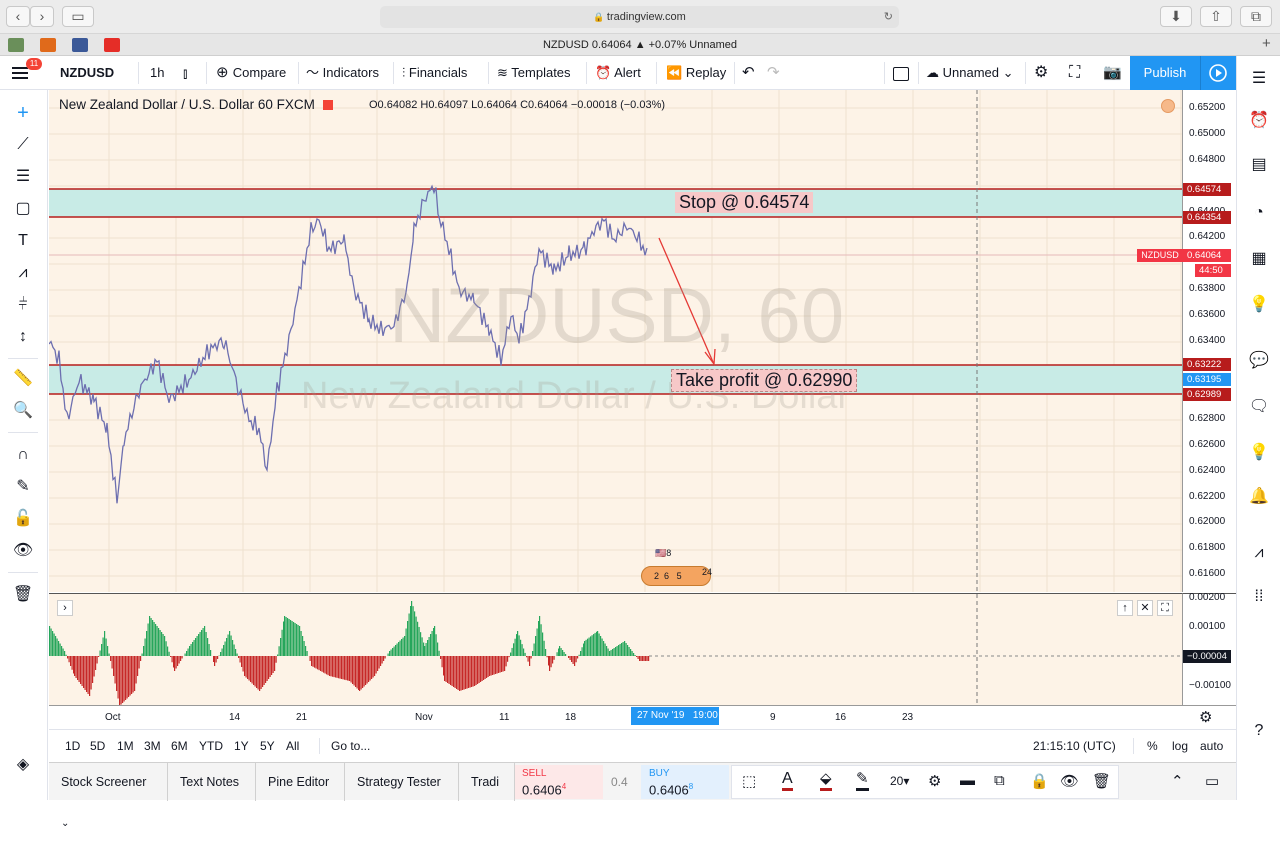 This screenshot has height=843, width=1280. Describe the element at coordinates (1259, 165) in the screenshot. I see `news-icon: ▤` at that location.